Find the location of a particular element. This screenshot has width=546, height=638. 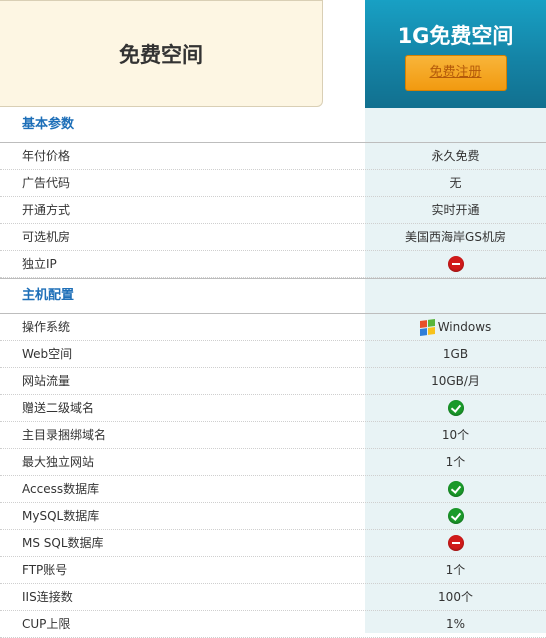

row-label: 最大独立网站 is located at coordinates (58, 462).